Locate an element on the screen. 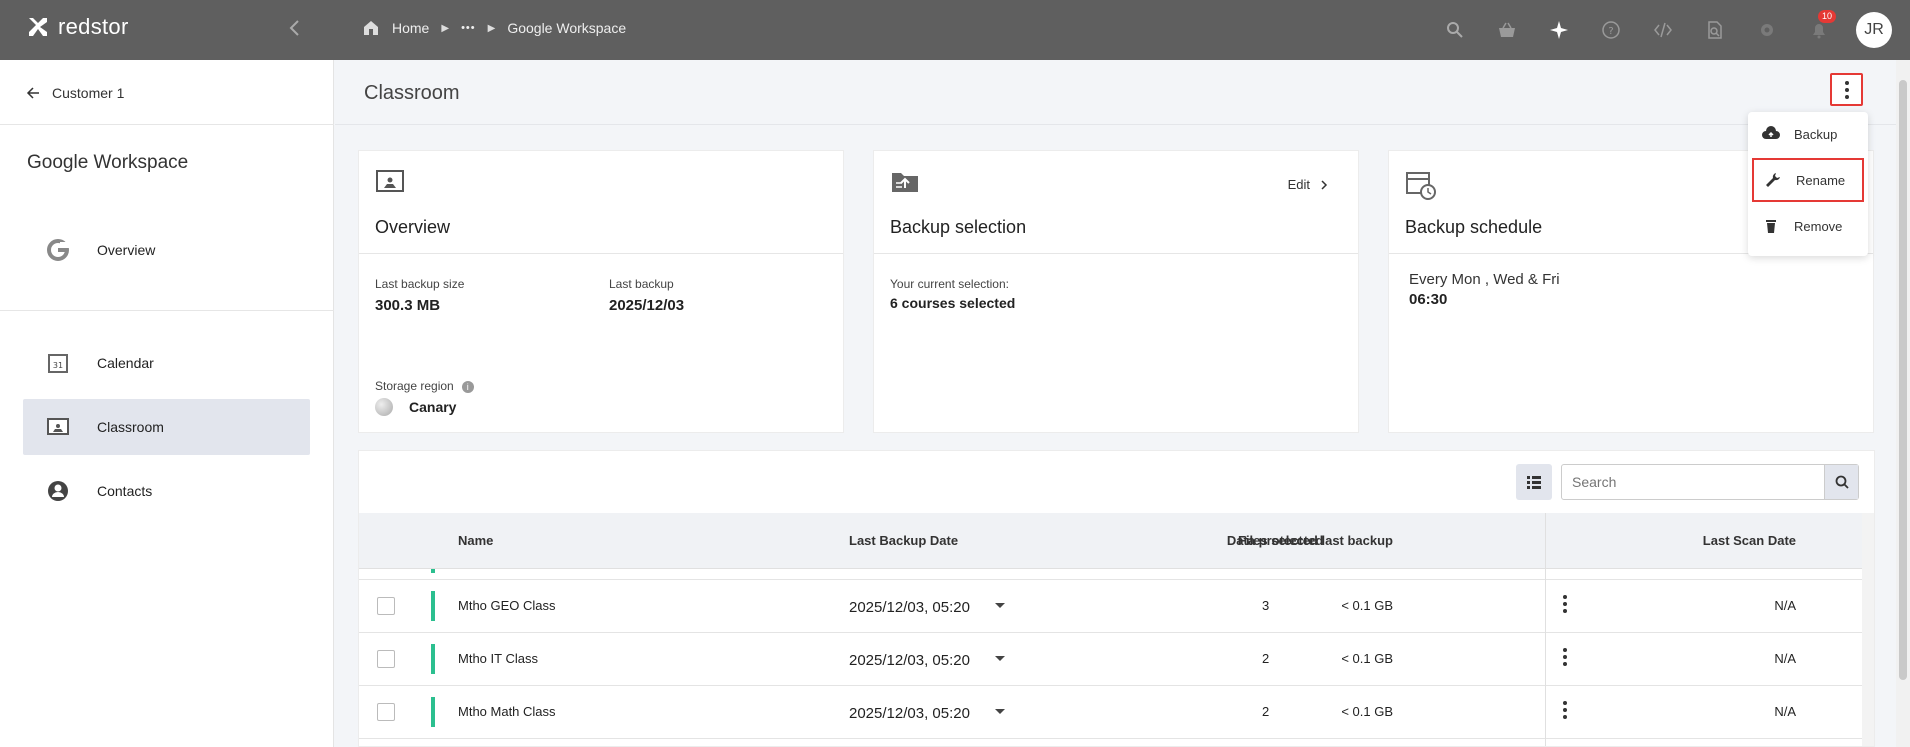 This screenshot has height=747, width=1910. menu-item-backup: Backup is located at coordinates (1808, 134).